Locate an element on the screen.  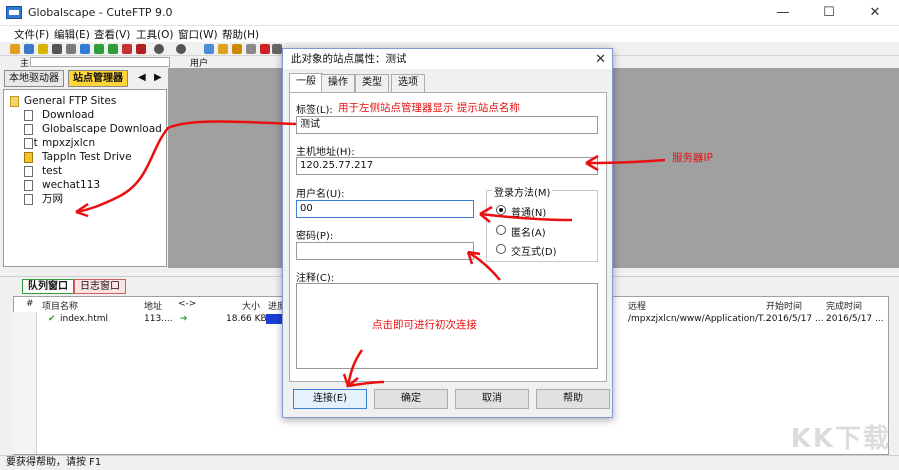
arrow-to-site-list is located at coordinates (186, 167).